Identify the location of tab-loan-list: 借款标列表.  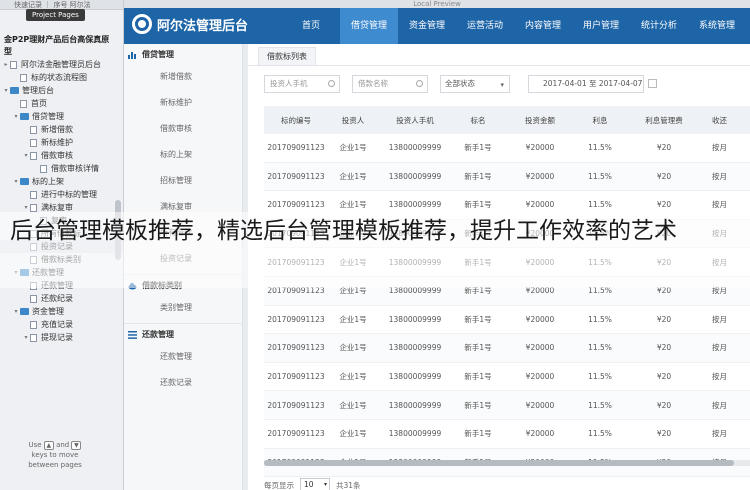
(287, 56).